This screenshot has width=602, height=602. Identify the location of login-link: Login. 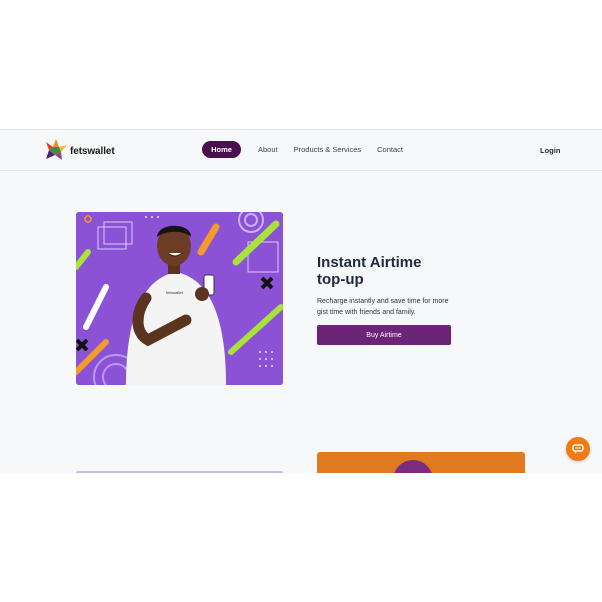
(550, 150).